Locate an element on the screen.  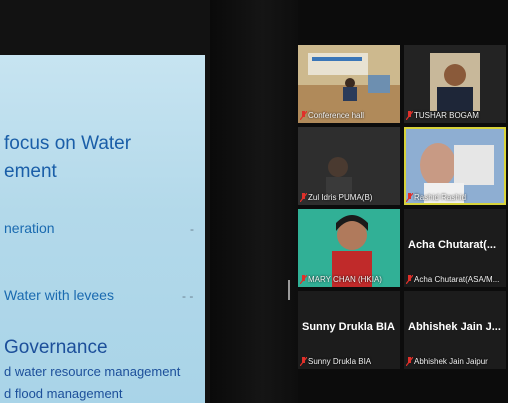
slide-bullet-1: neration is located at coordinates (29, 228).